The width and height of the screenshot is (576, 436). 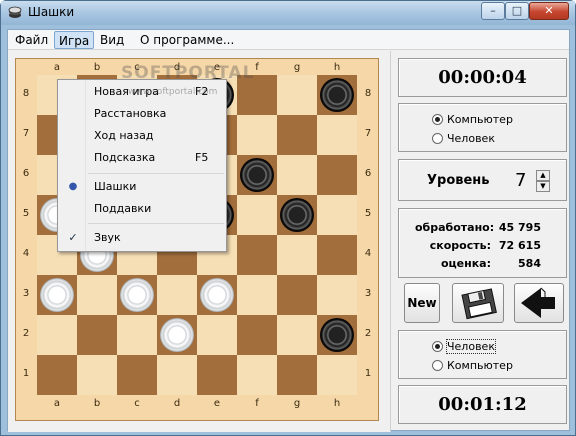 I want to click on menu-item-label: Звук, so click(x=107, y=237).